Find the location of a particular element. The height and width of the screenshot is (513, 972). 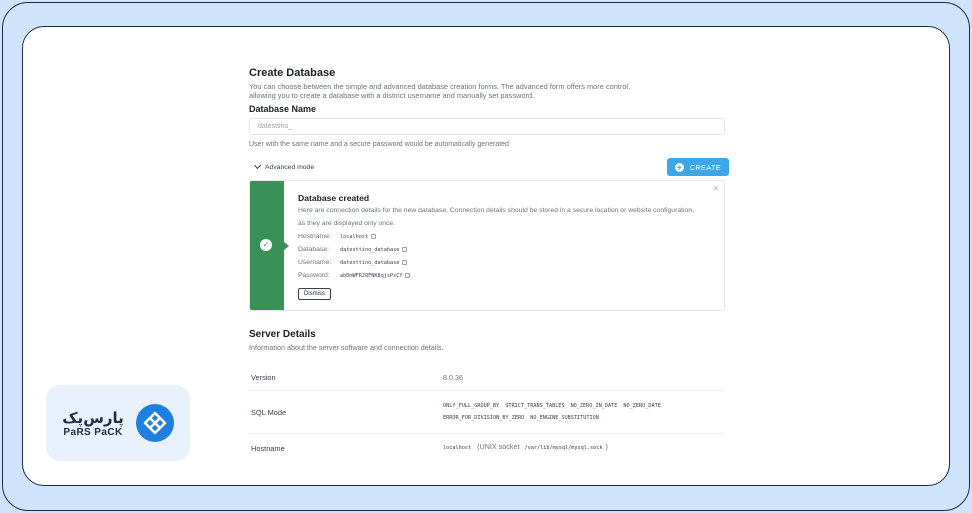

parspack-logo-text: پارس‌پک PaRS PaCK is located at coordinates (93, 423).